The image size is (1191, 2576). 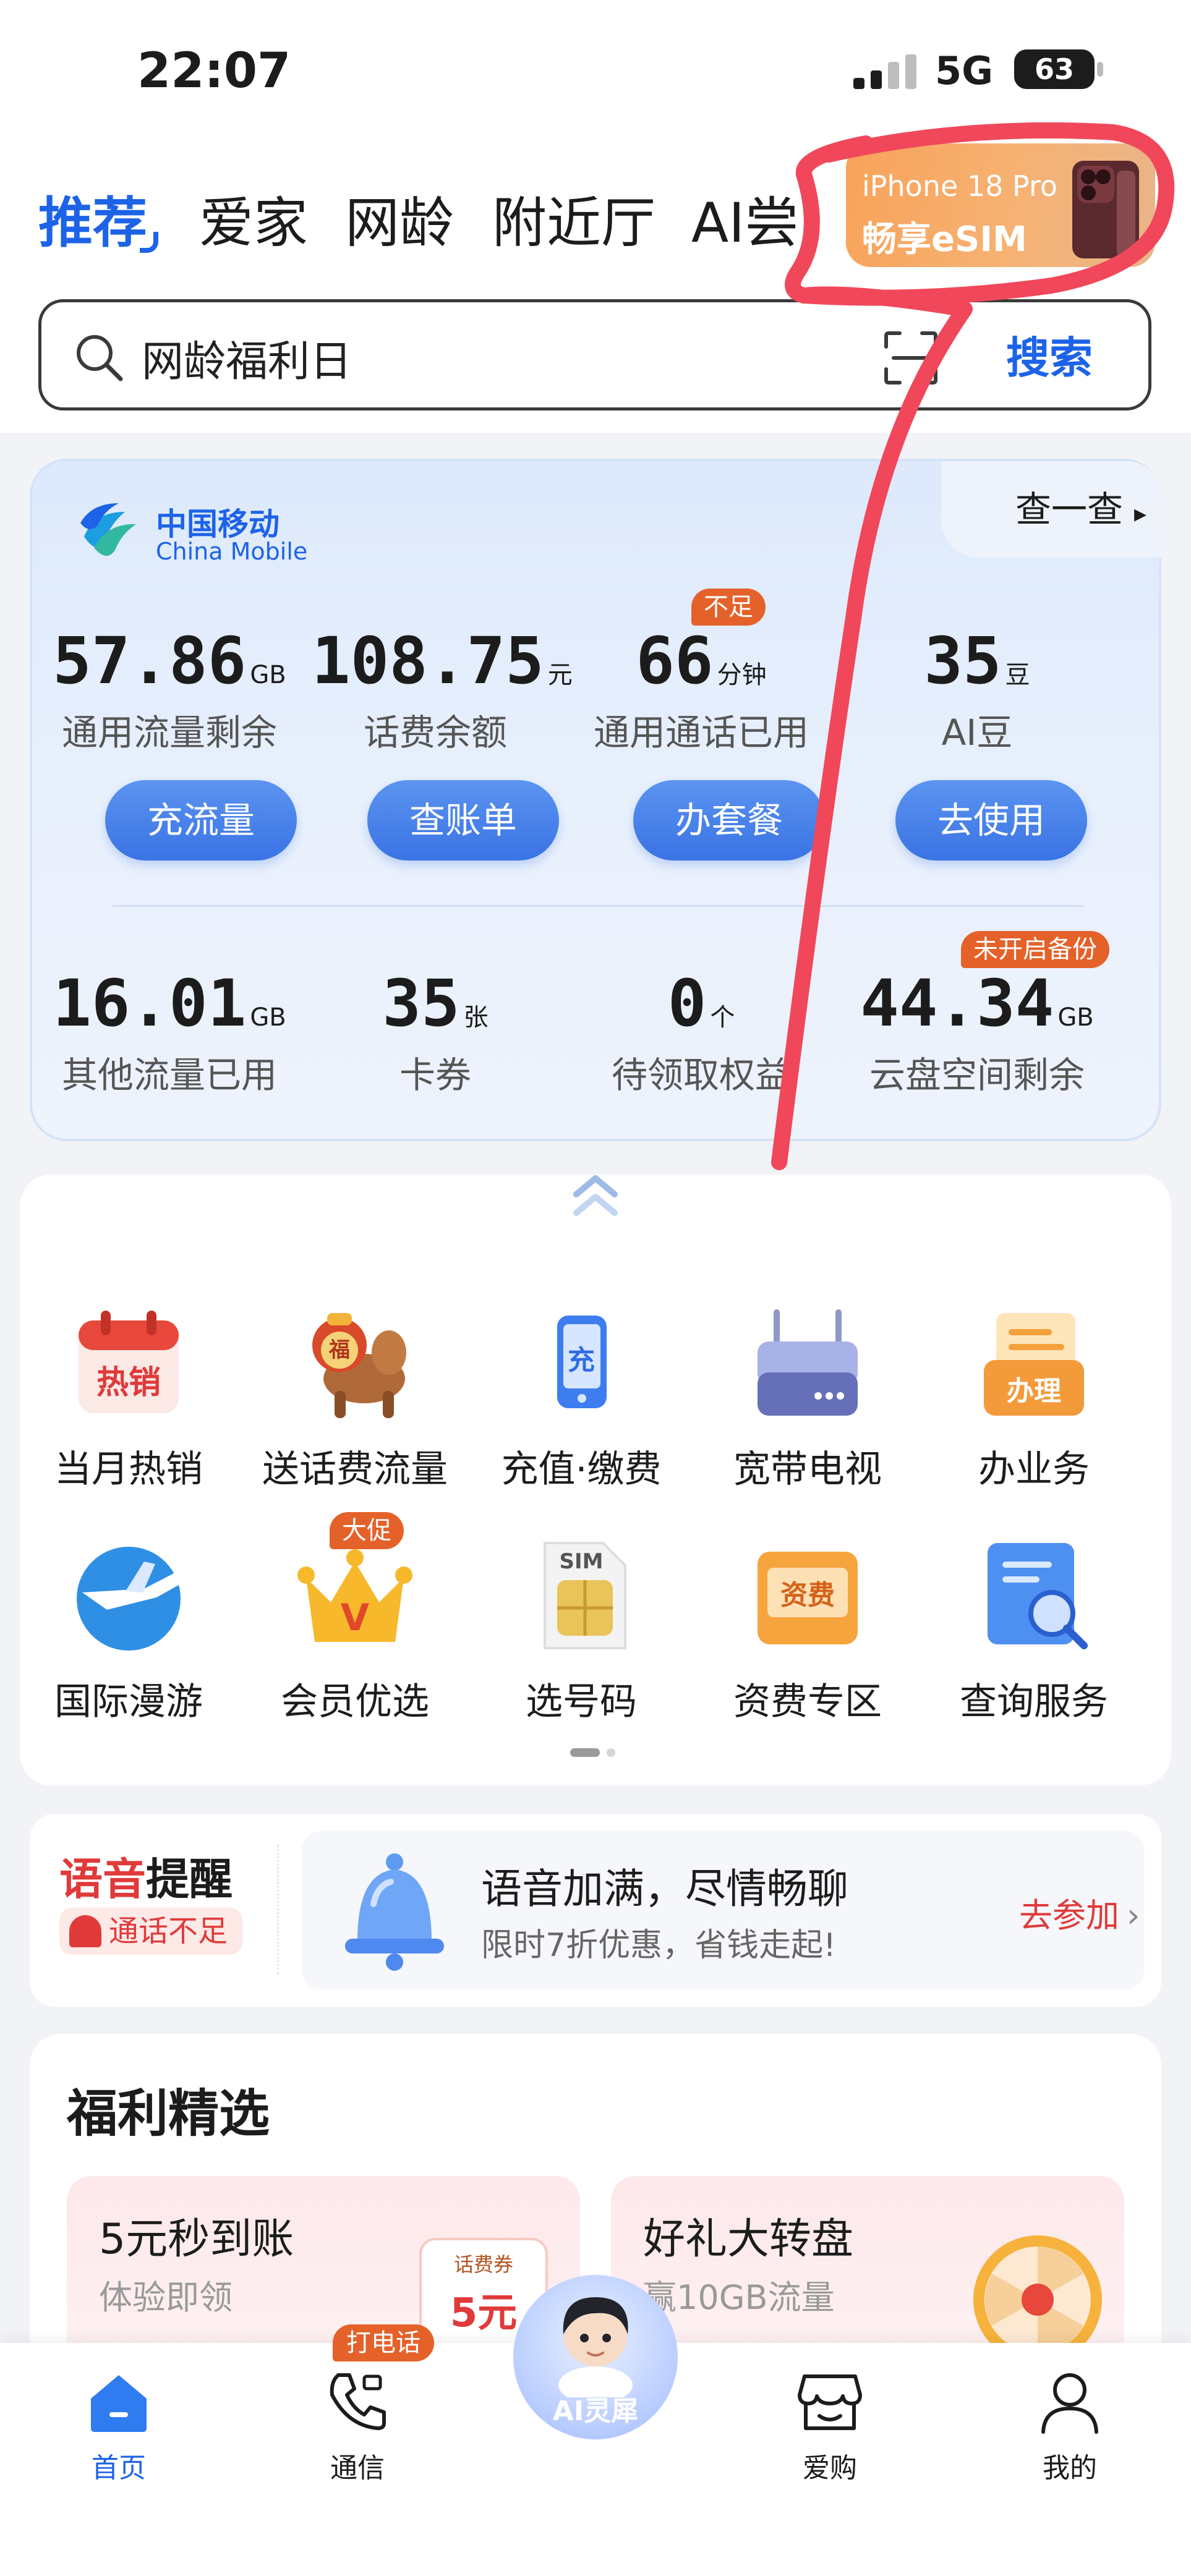 What do you see at coordinates (146, 1879) in the screenshot?
I see `voice-reminder-title: 语音提醒` at bounding box center [146, 1879].